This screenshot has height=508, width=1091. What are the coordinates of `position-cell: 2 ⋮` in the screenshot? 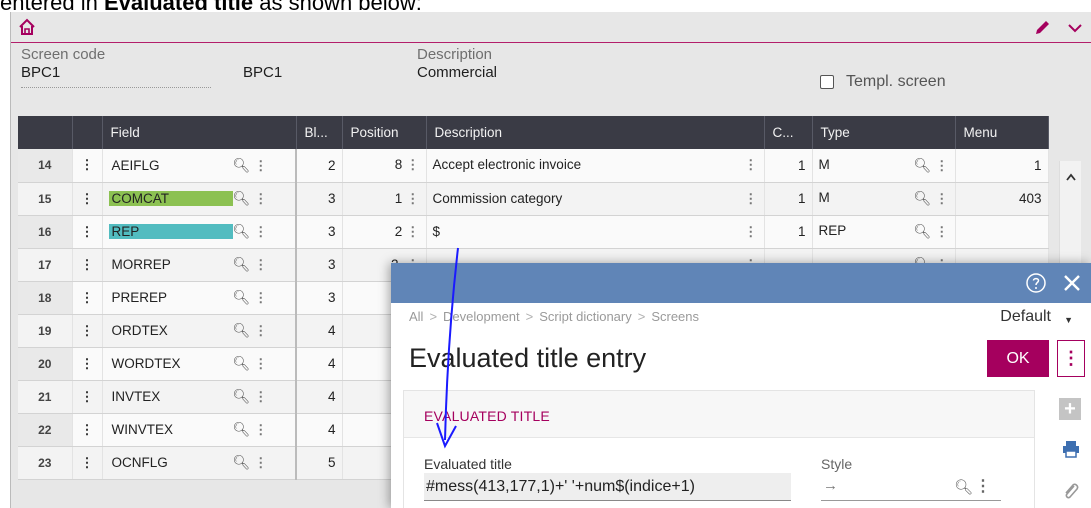 It's located at (384, 232).